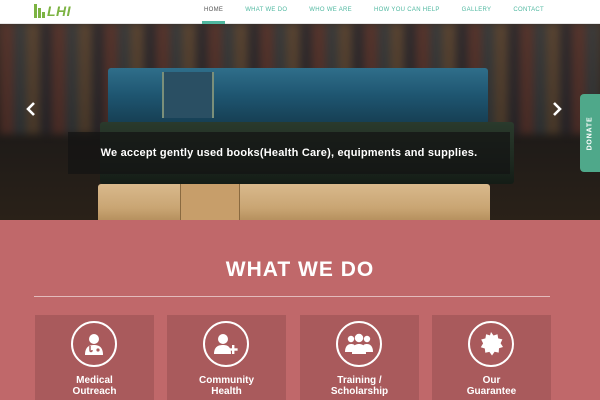  I want to click on card-training-scholarship: Training / Scholarship, so click(359, 357).